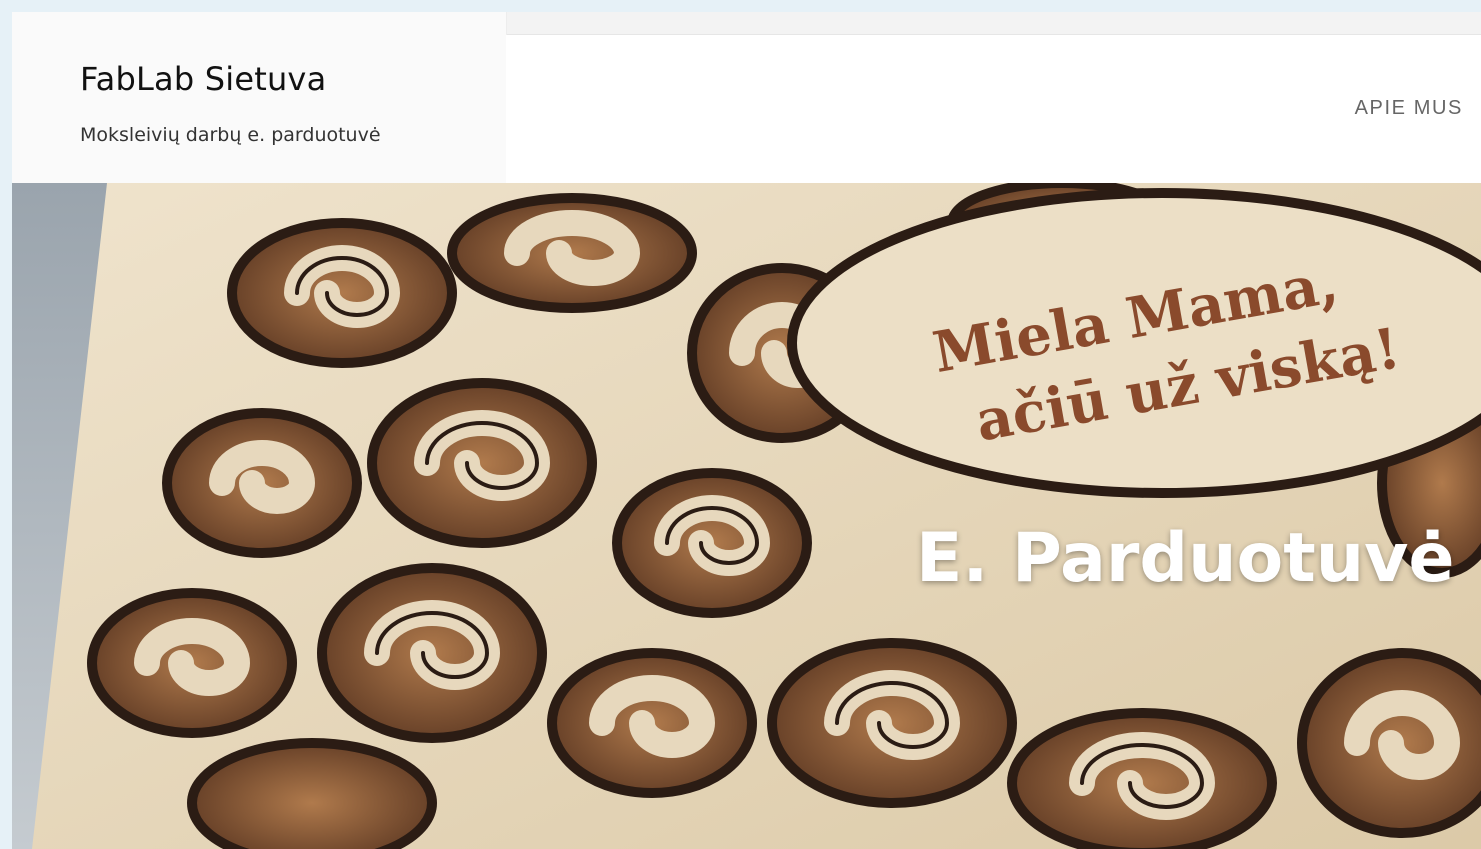  I want to click on main-navigation: APIE MUS, so click(993, 109).